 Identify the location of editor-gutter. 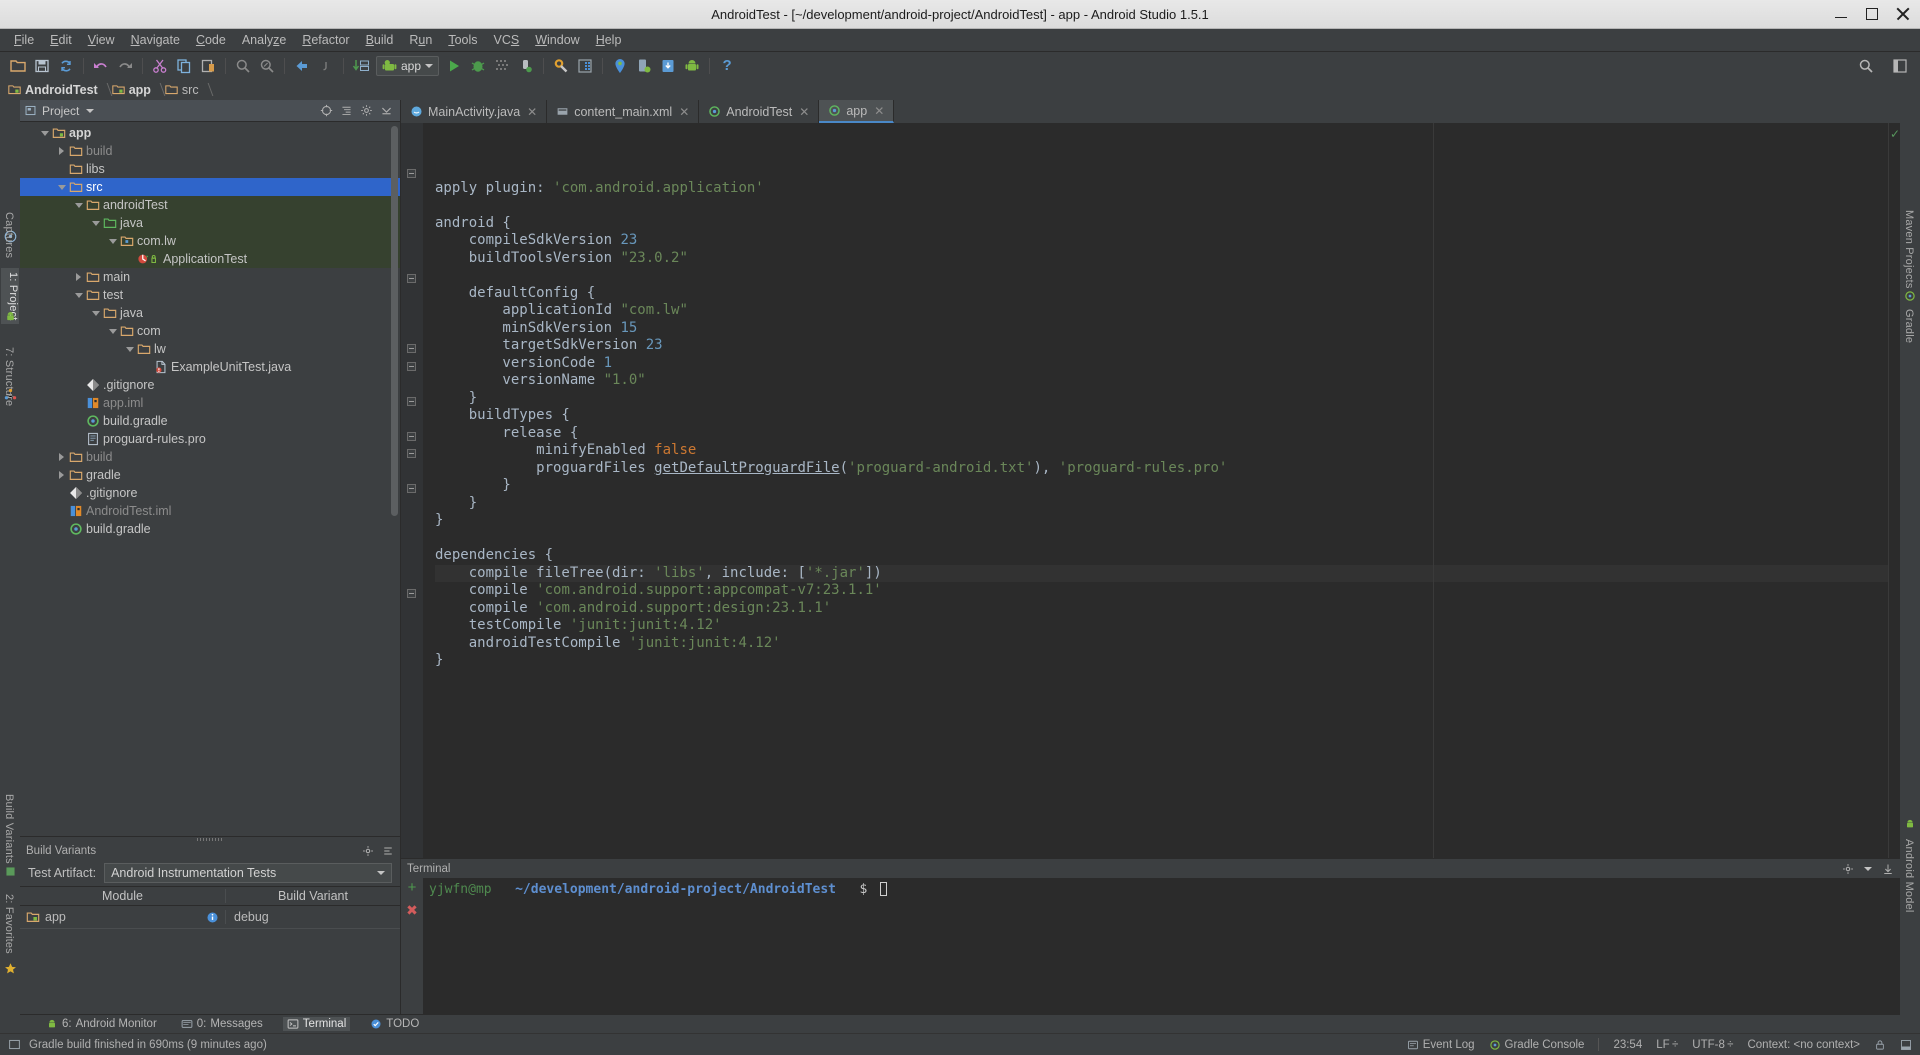
(412, 490).